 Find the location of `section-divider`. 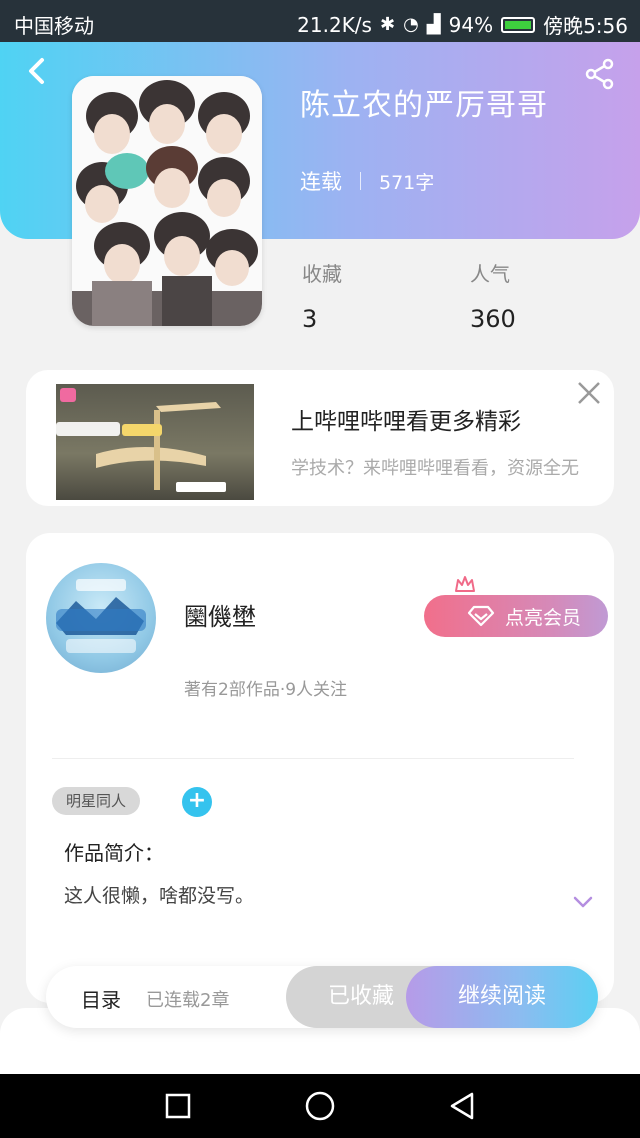

section-divider is located at coordinates (313, 758).